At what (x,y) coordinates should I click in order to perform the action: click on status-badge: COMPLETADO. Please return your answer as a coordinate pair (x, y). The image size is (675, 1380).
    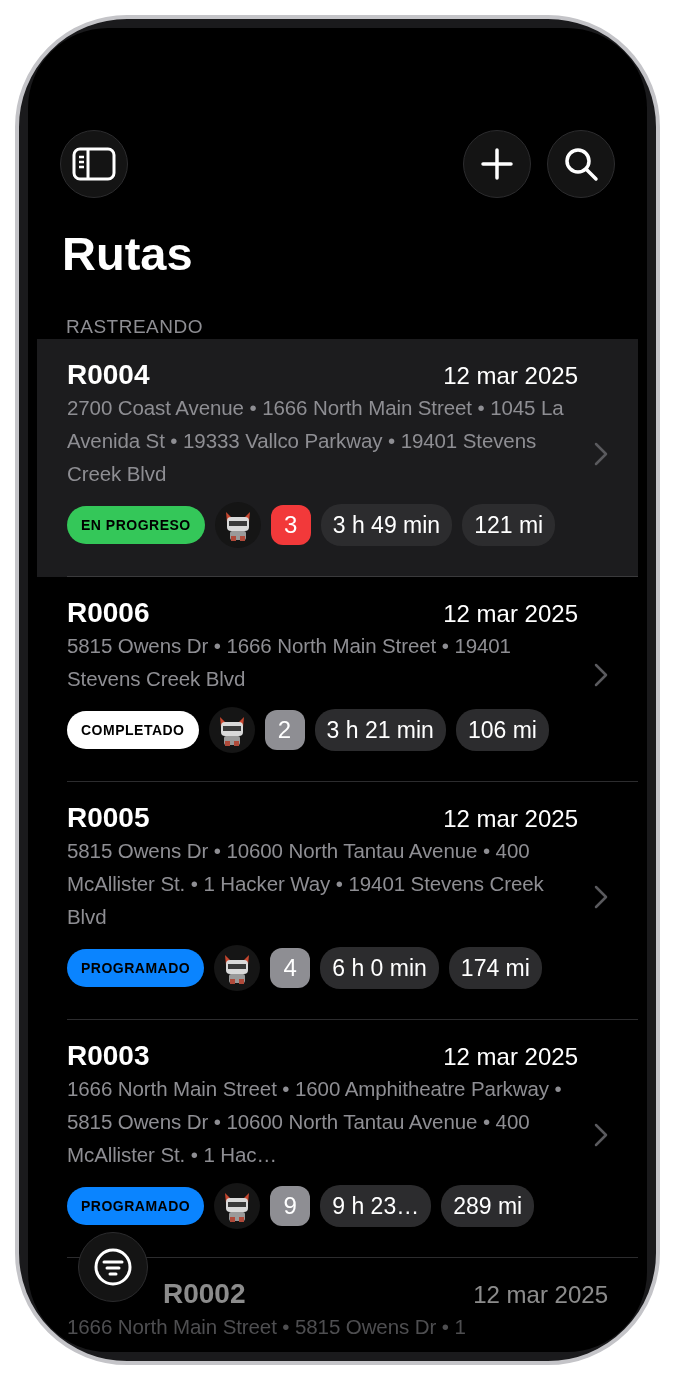
    Looking at the image, I should click on (133, 730).